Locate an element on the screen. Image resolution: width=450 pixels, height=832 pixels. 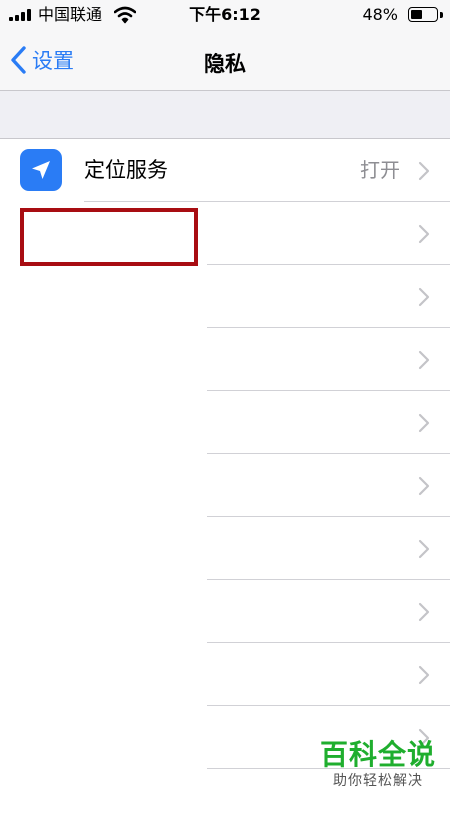
section-spacer is located at coordinates (225, 114).